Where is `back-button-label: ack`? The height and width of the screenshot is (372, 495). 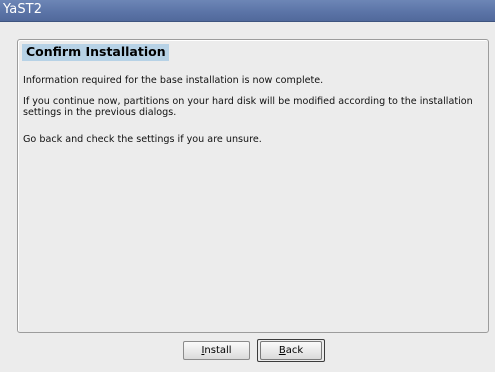 back-button-label: ack is located at coordinates (294, 350).